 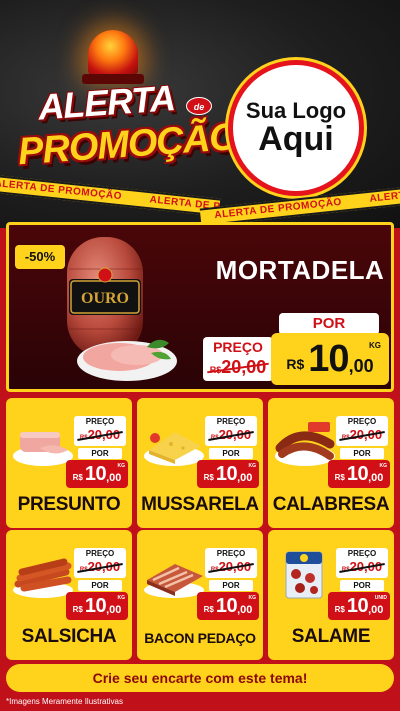 What do you see at coordinates (300, 270) in the screenshot?
I see `hero-product-name: MORTADELA` at bounding box center [300, 270].